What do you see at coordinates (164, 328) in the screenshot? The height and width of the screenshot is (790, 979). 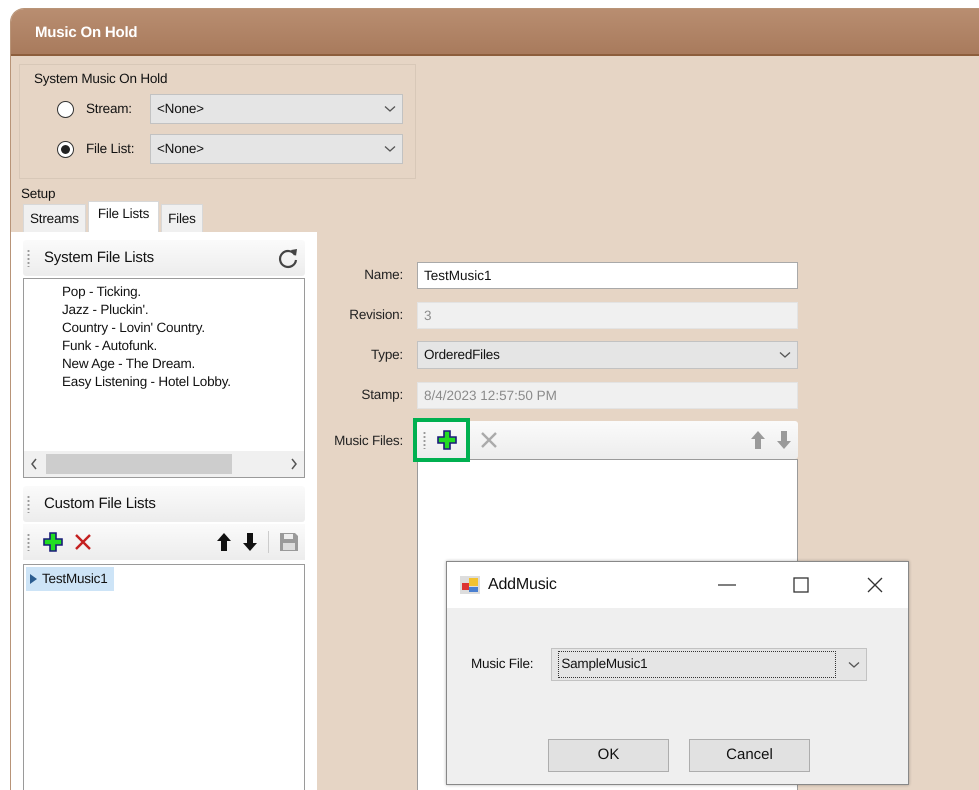 I see `list-item: Country - Lovin' Country.` at bounding box center [164, 328].